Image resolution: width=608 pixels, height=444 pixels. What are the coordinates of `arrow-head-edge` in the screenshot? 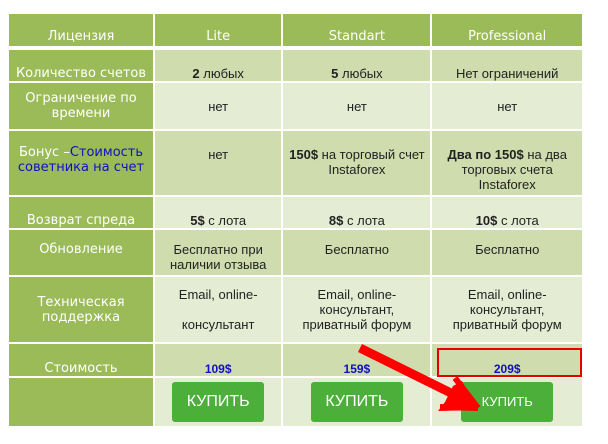 It's located at (459, 407).